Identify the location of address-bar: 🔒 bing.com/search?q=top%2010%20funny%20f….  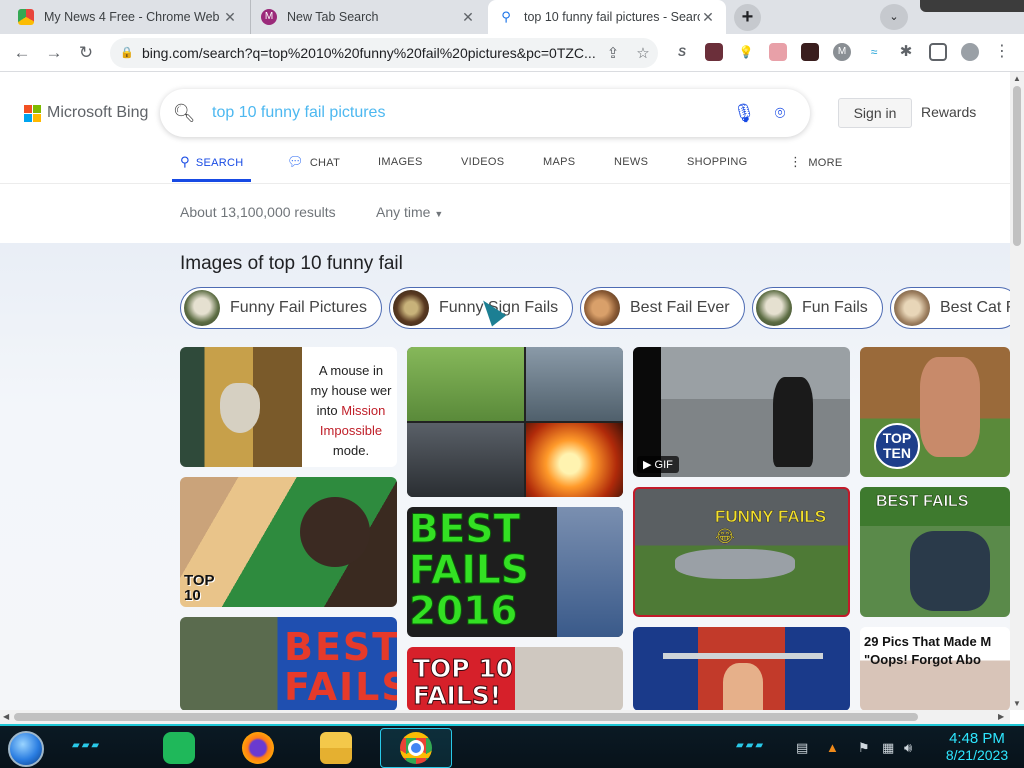
(384, 53).